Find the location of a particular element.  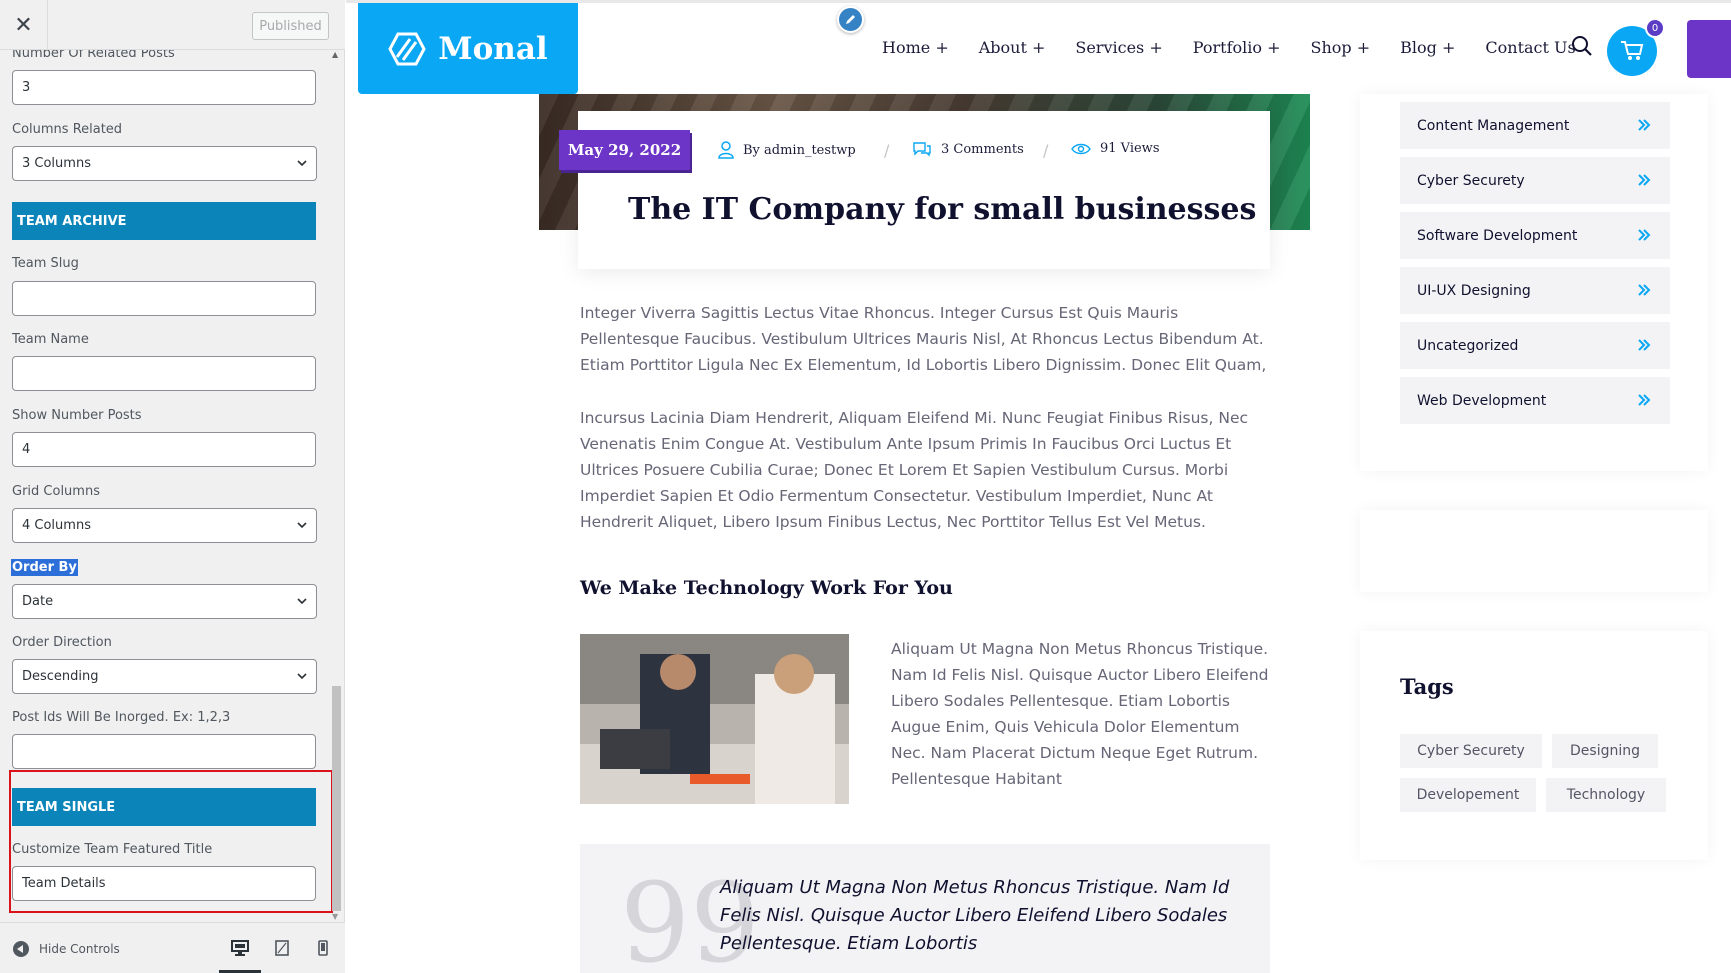

nav-item-portfolio: Portfolio + is located at coordinates (1237, 47).